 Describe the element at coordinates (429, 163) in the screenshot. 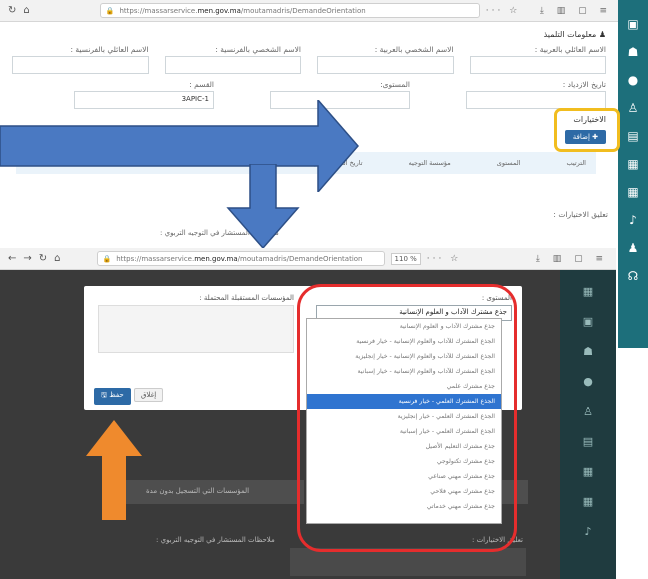

I see `col-header: مؤسسة التوجيه` at that location.